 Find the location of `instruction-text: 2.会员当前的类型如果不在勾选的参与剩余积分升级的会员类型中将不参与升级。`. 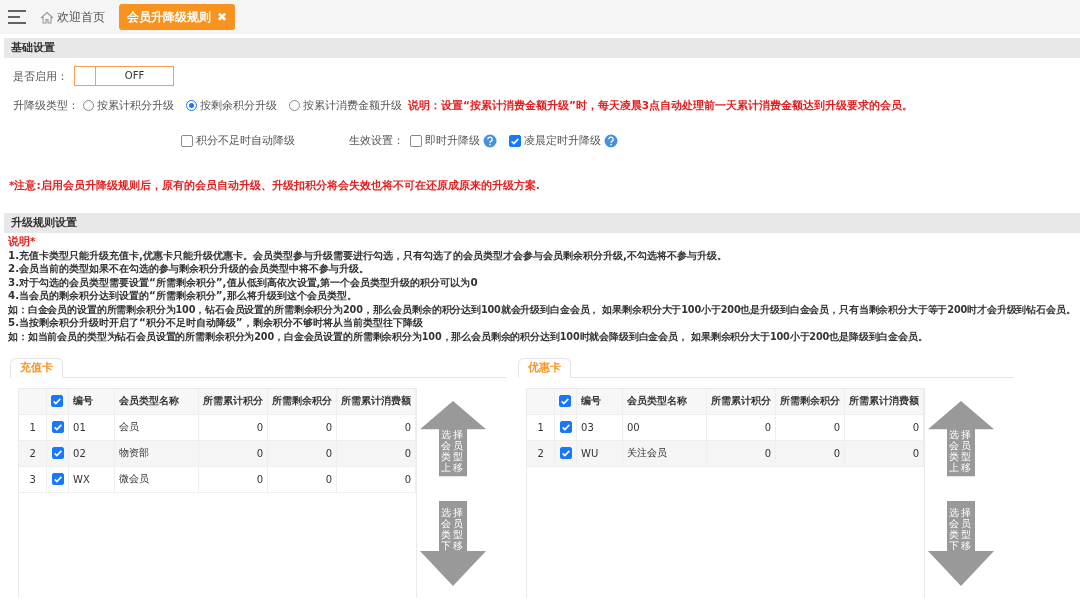

instruction-text: 2.会员当前的类型如果不在勾选的参与剩余积分升级的会员类型中将不参与升级。 is located at coordinates (189, 269).